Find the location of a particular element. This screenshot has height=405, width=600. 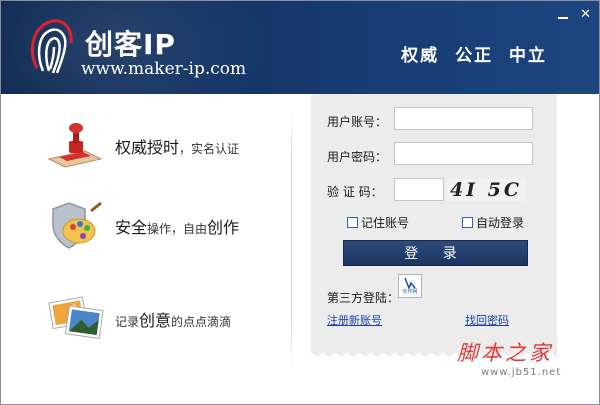

captcha-label: 验 证 码： is located at coordinates (355, 192).